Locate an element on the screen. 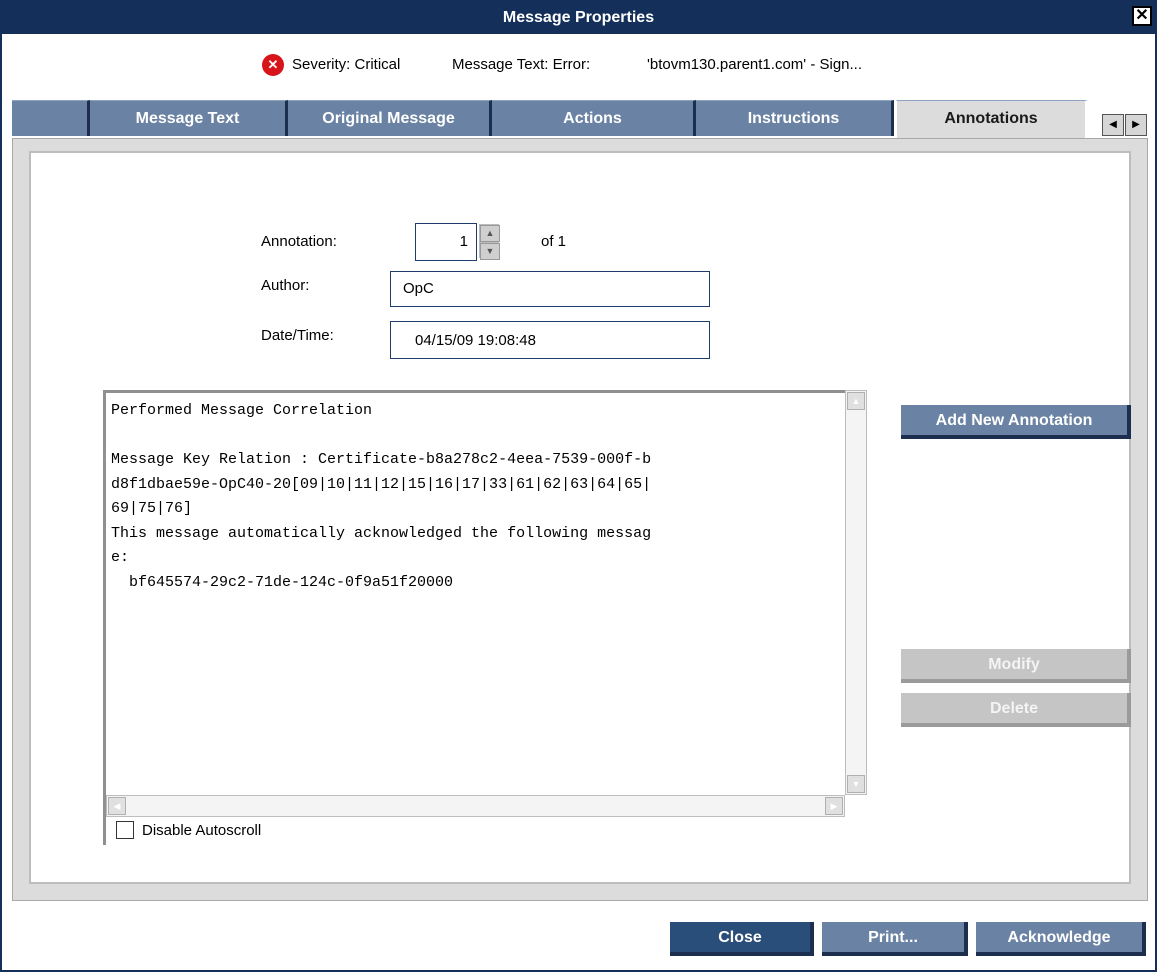 The image size is (1157, 972). add-new-annotation-button: Add New Annotation is located at coordinates (1016, 422).